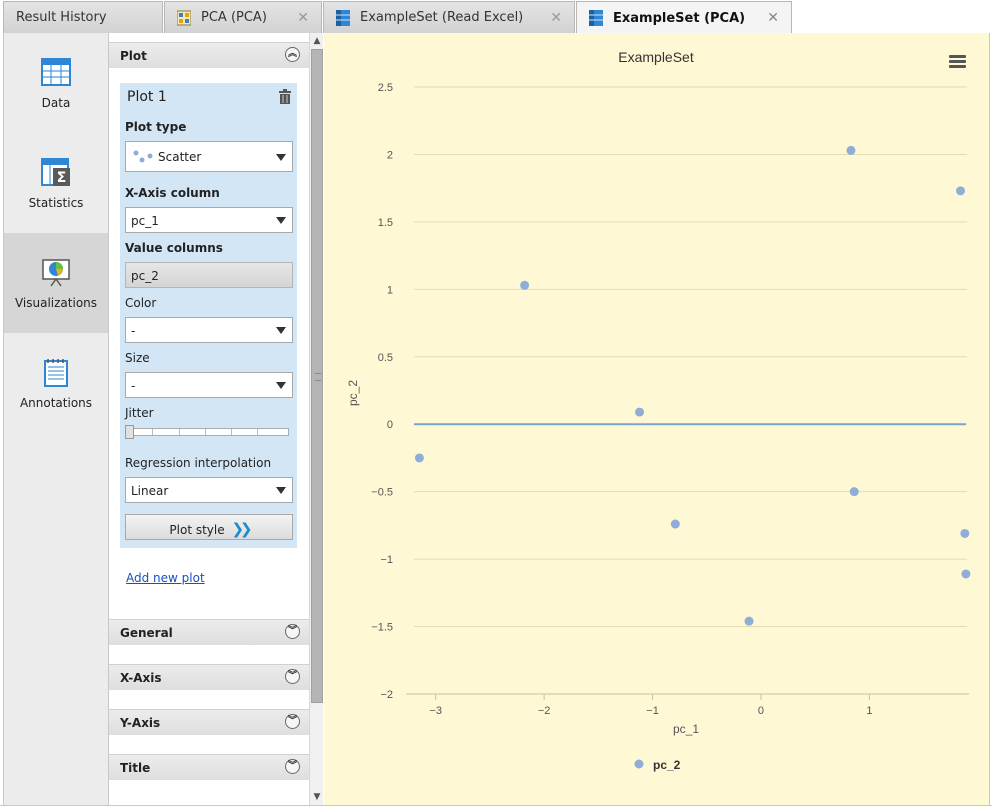 The height and width of the screenshot is (810, 992). Describe the element at coordinates (449, 17) in the screenshot. I see `tab-exampleset-read-excel: ExampleSet (Read Excel) ✕` at that location.